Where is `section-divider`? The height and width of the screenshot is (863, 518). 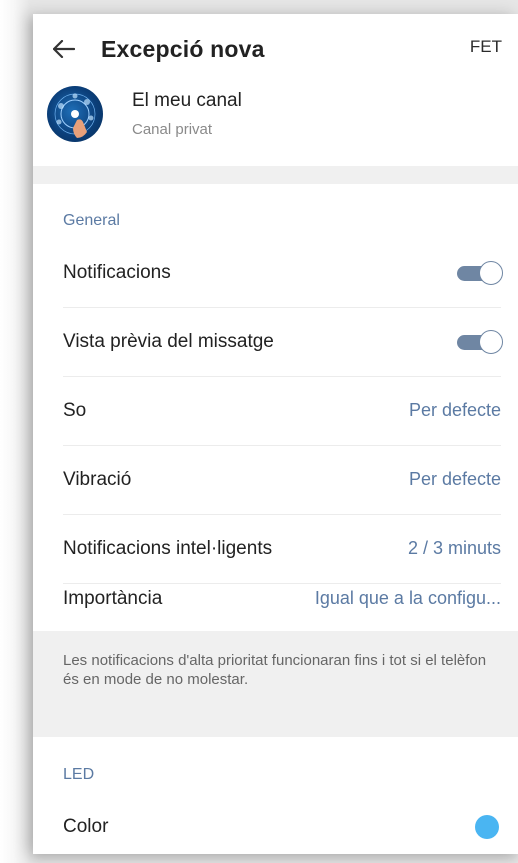
section-divider is located at coordinates (275, 175).